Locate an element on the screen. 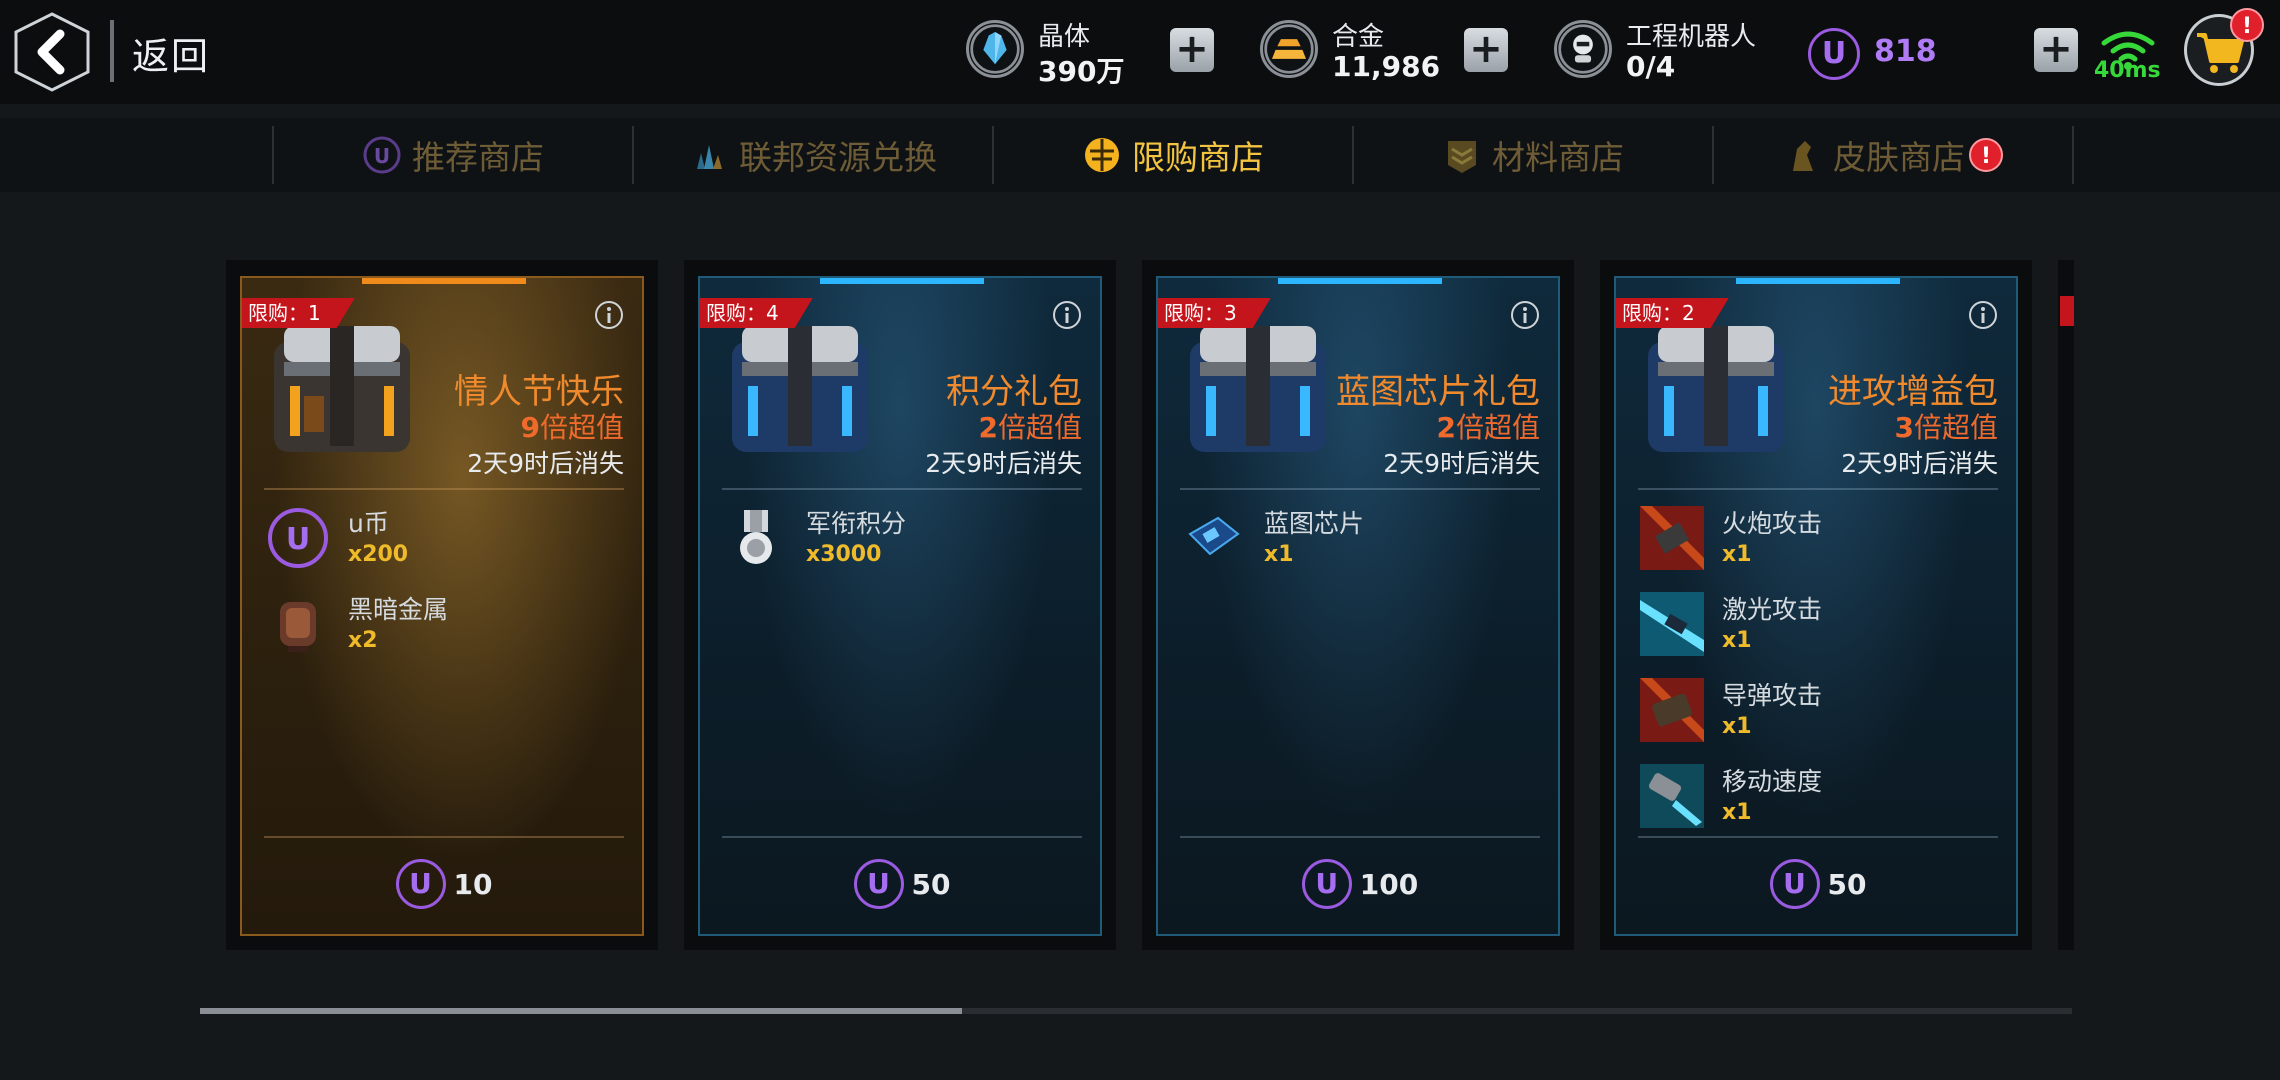 This screenshot has height=1080, width=2280. skin-icon is located at coordinates (1803, 156).